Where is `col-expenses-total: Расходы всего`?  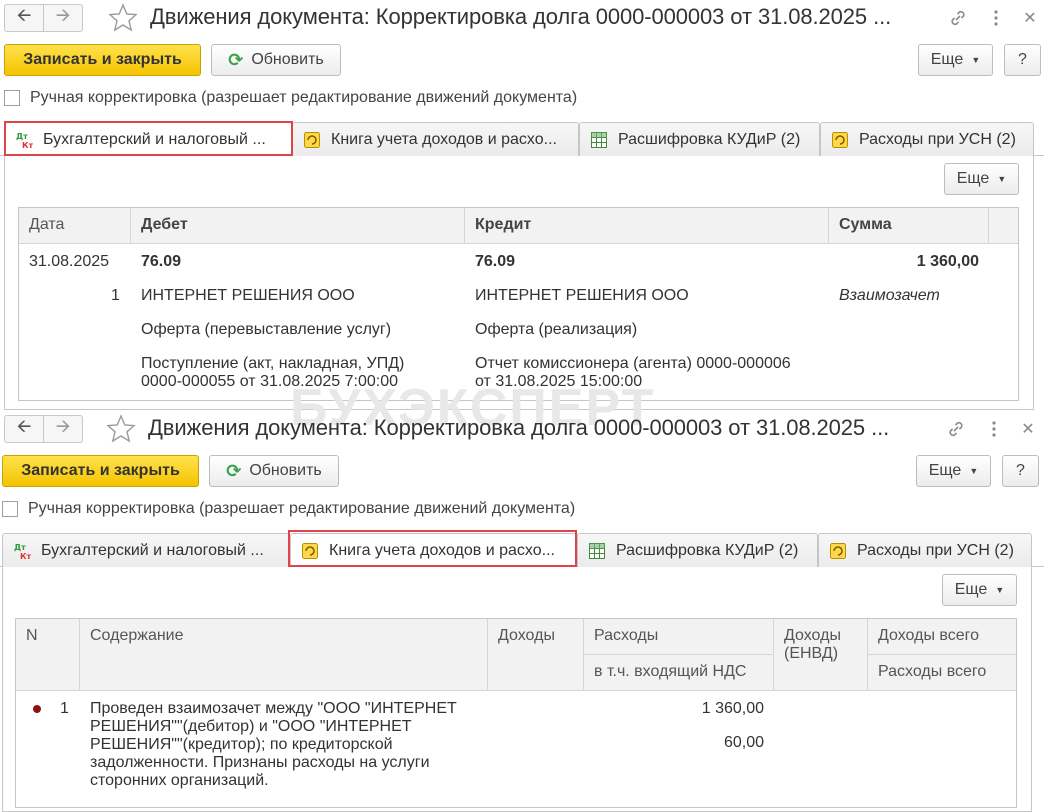 col-expenses-total: Расходы всего is located at coordinates (942, 673).